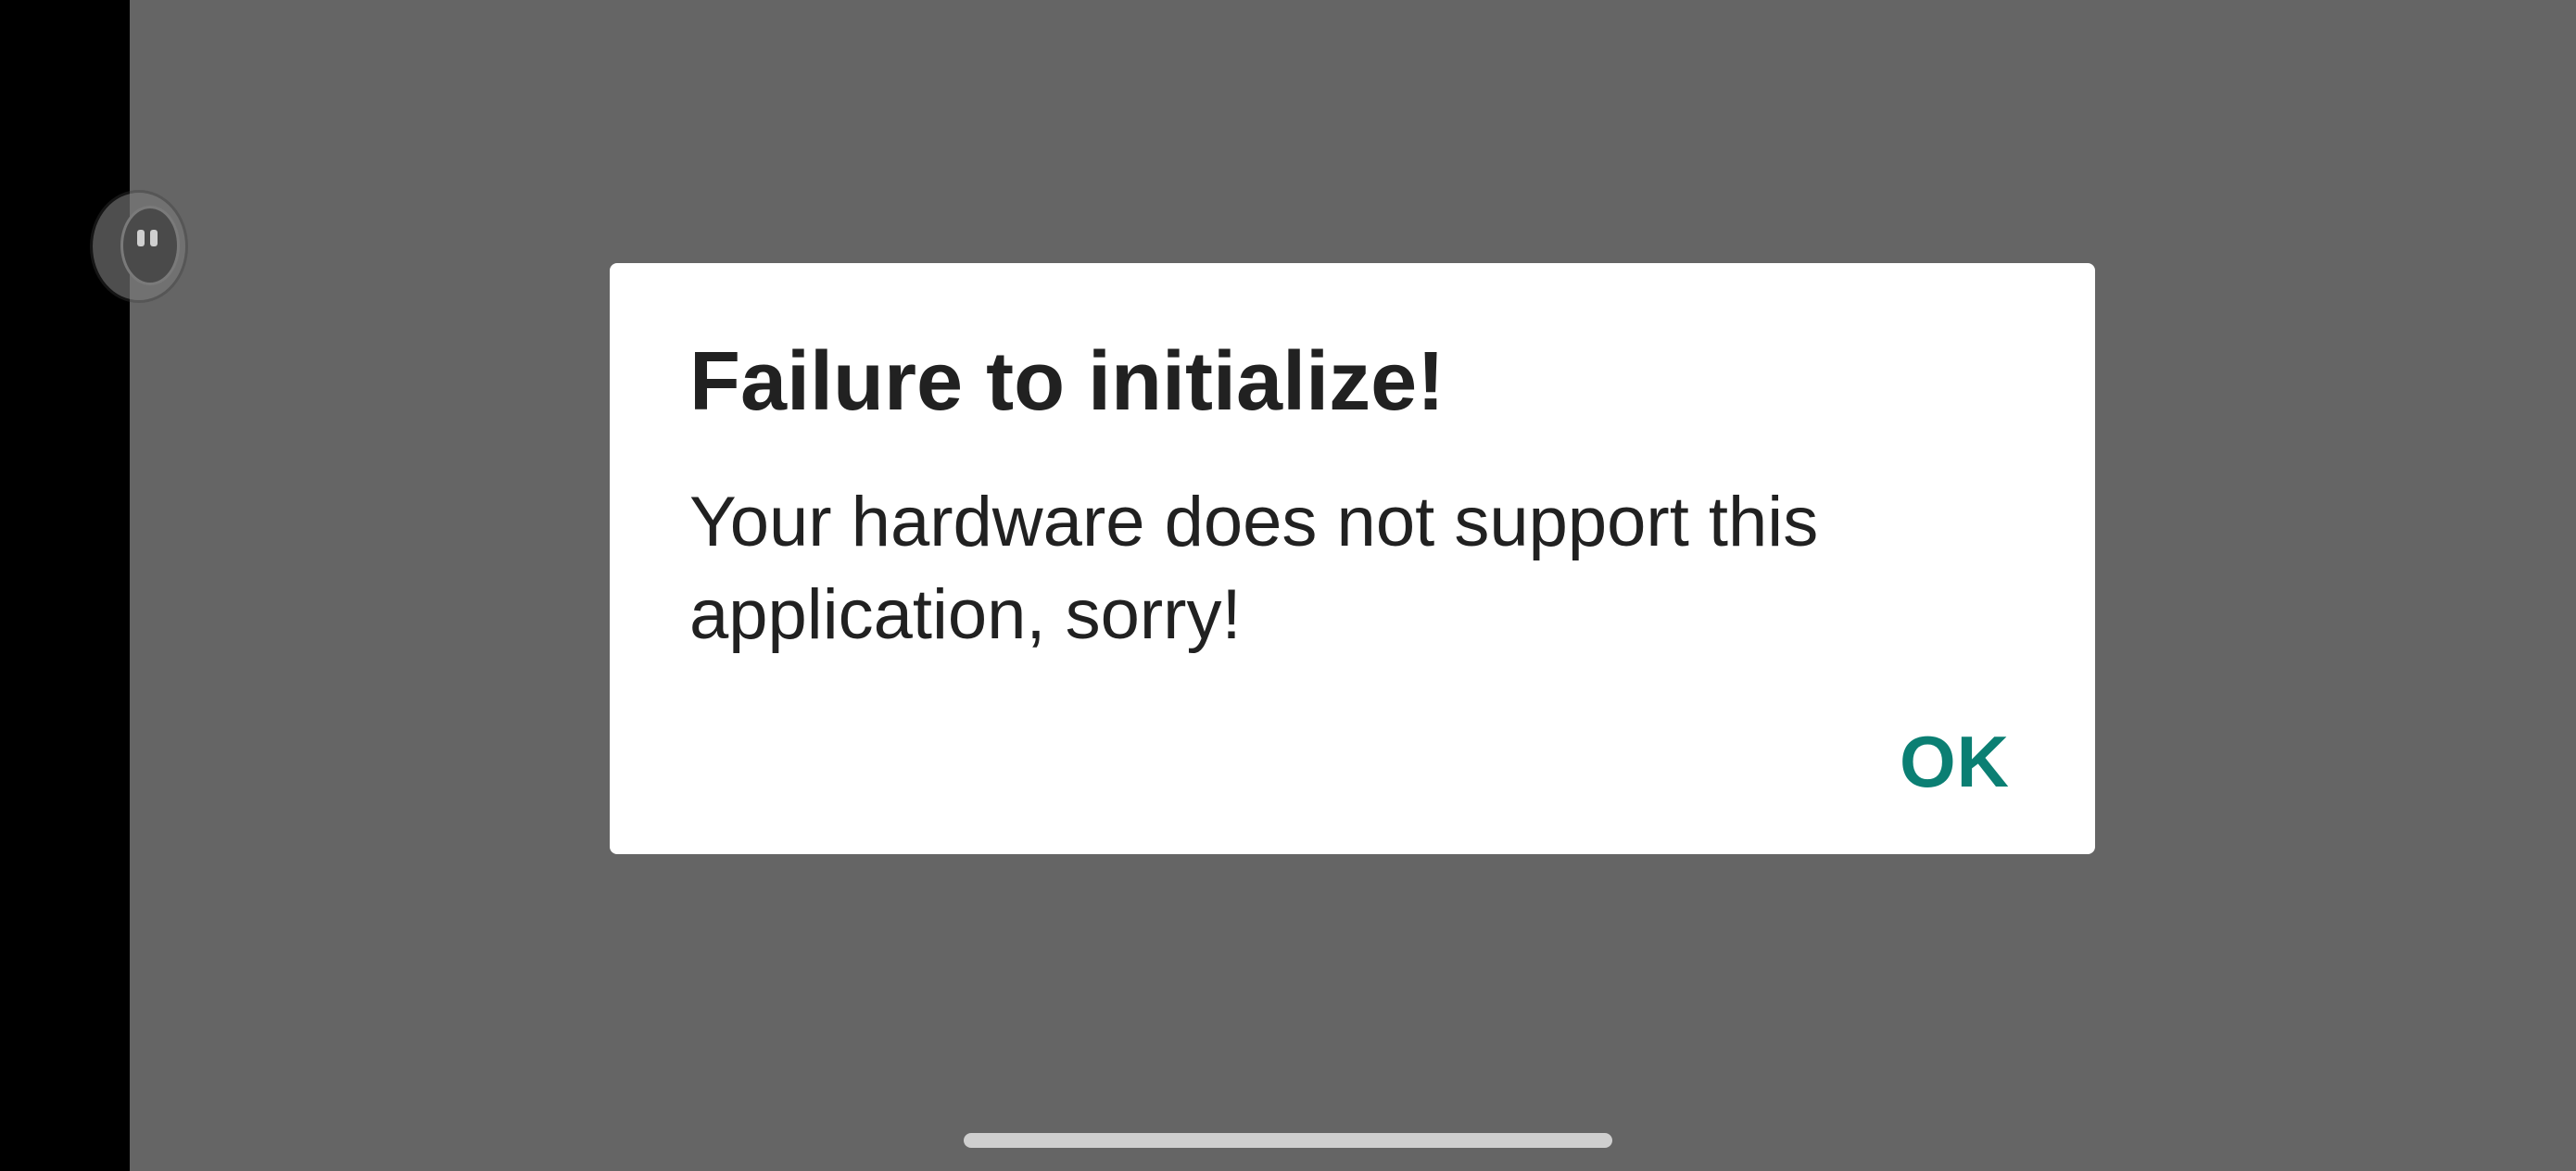 The height and width of the screenshot is (1171, 2576). What do you see at coordinates (65, 585) in the screenshot?
I see `display-cutout-area` at bounding box center [65, 585].